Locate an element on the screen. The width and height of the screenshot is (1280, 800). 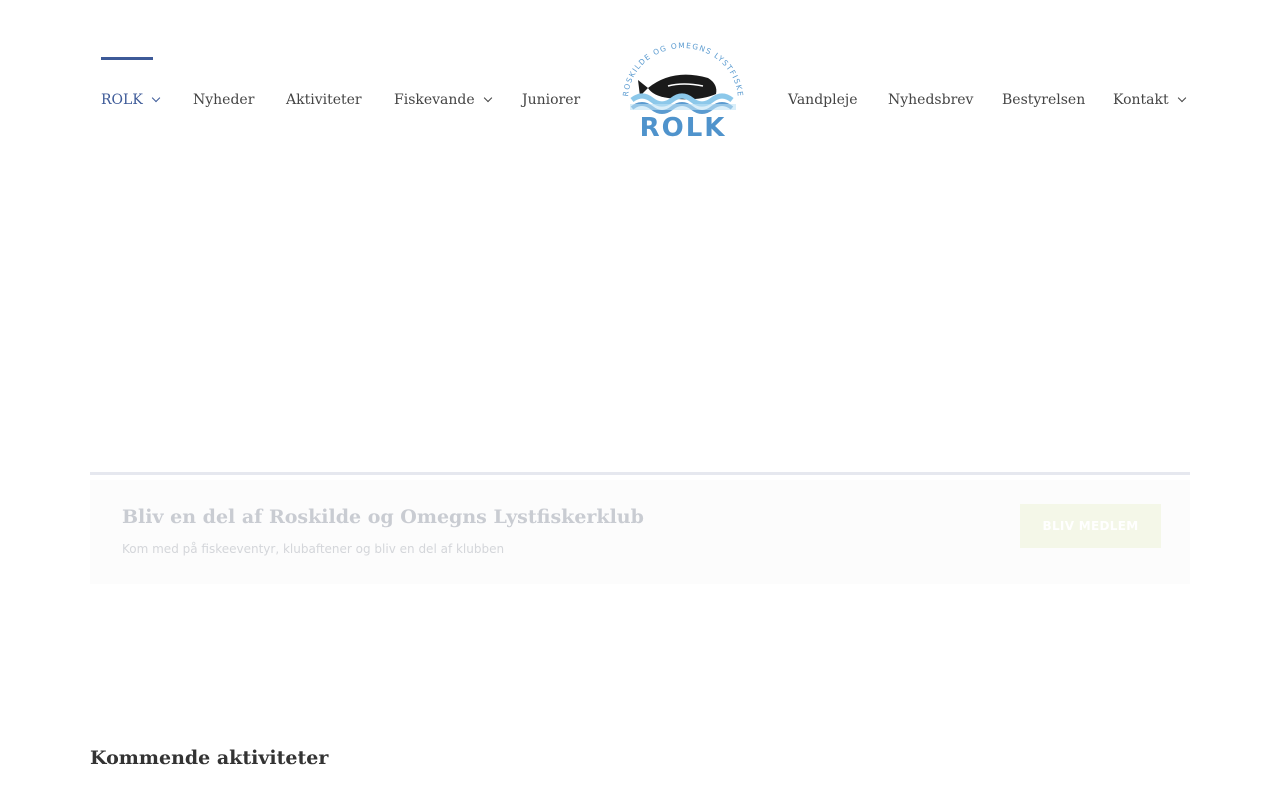
nav-item-fiskevande: Fiskevande is located at coordinates (443, 101).